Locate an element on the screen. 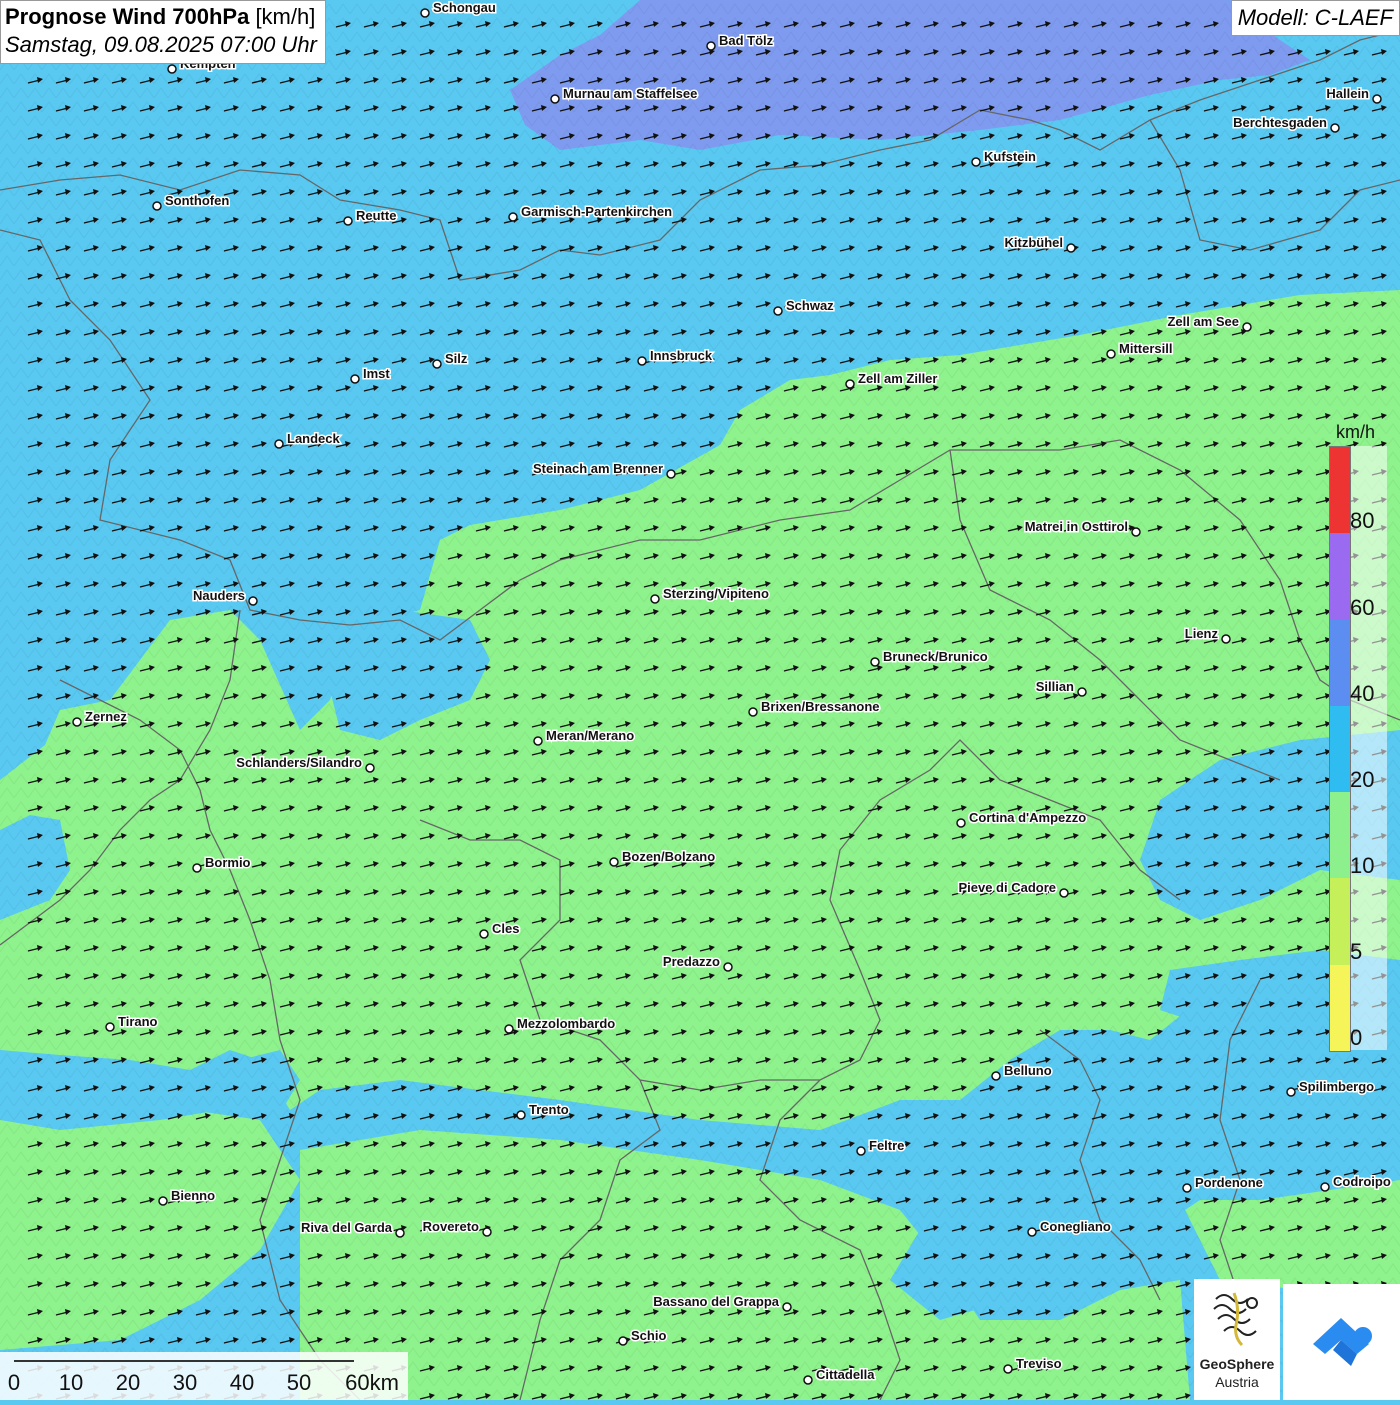 The image size is (1400, 1405). city-label: Reutte is located at coordinates (376, 215).